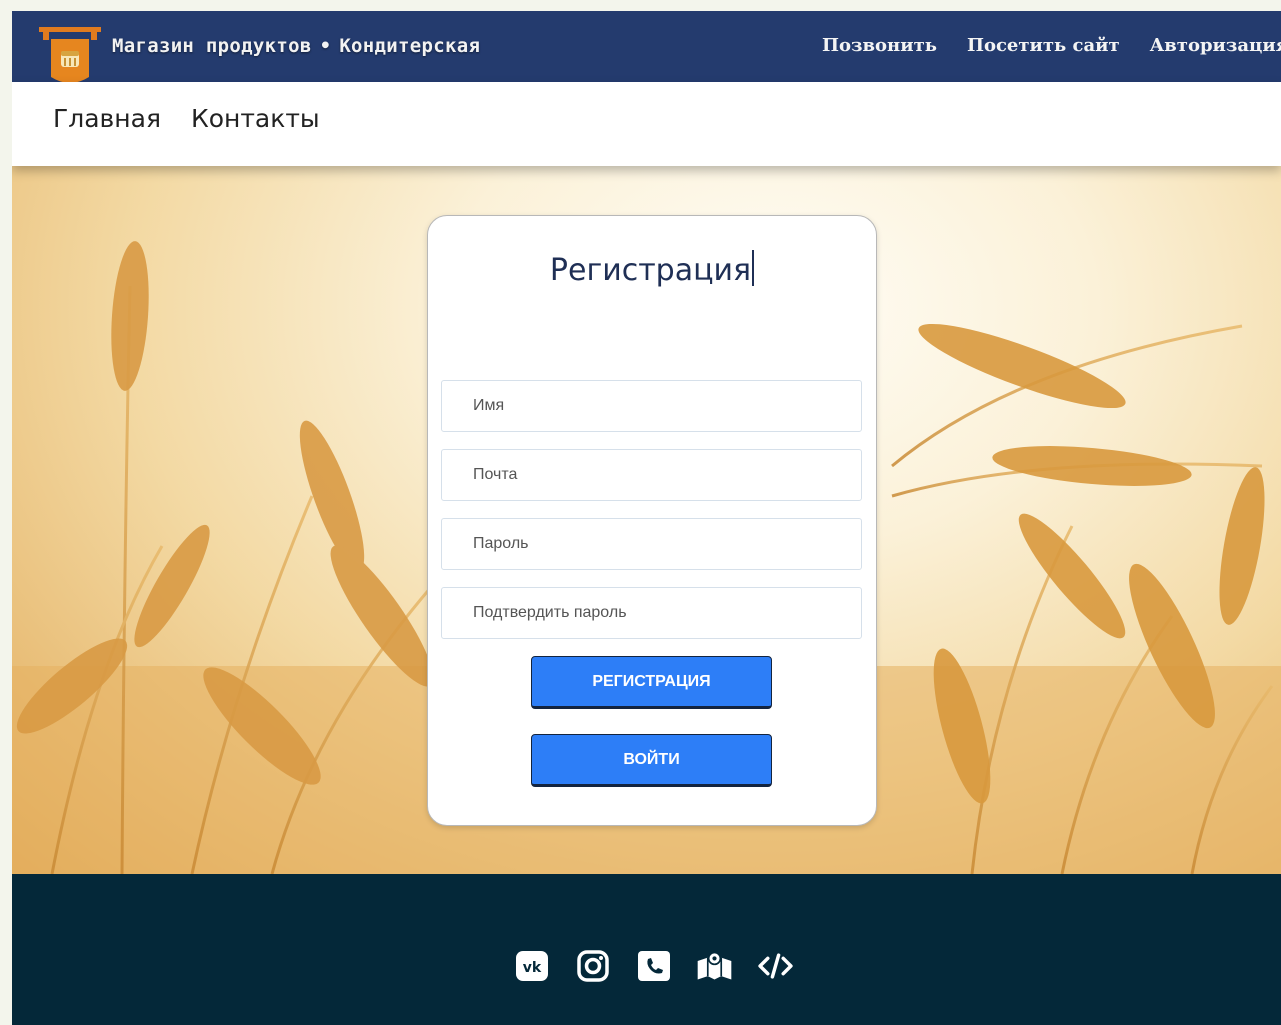 The width and height of the screenshot is (1281, 1025). What do you see at coordinates (879, 45) in the screenshot?
I see `nav-call-link: Позвонить` at bounding box center [879, 45].